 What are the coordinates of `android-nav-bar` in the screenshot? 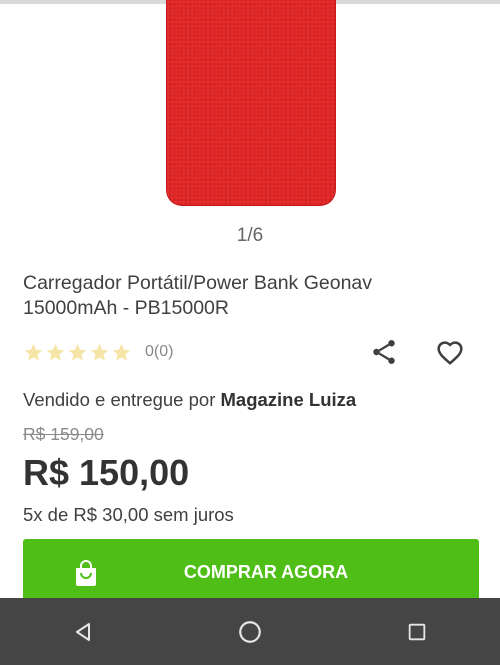 It's located at (250, 631).